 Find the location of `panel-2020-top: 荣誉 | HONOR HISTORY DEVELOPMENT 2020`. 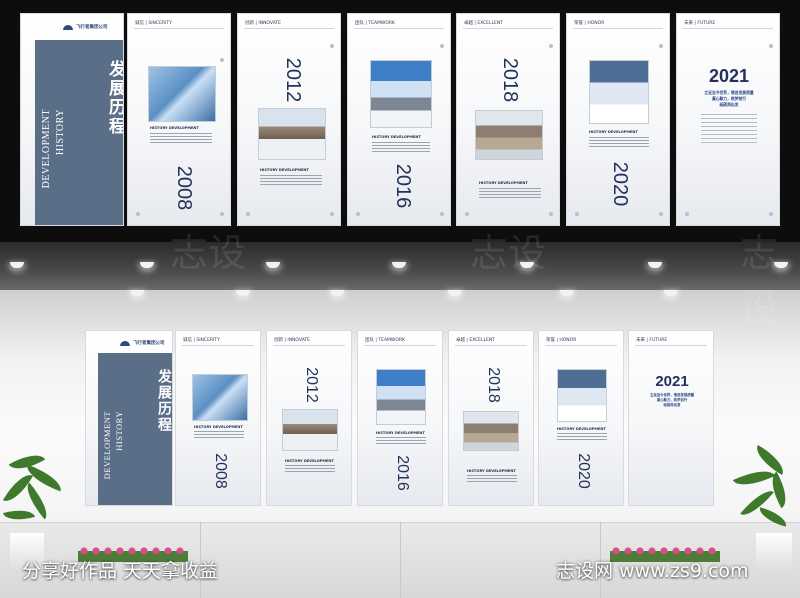

panel-2020-top: 荣誉 | HONOR HISTORY DEVELOPMENT 2020 is located at coordinates (618, 119).